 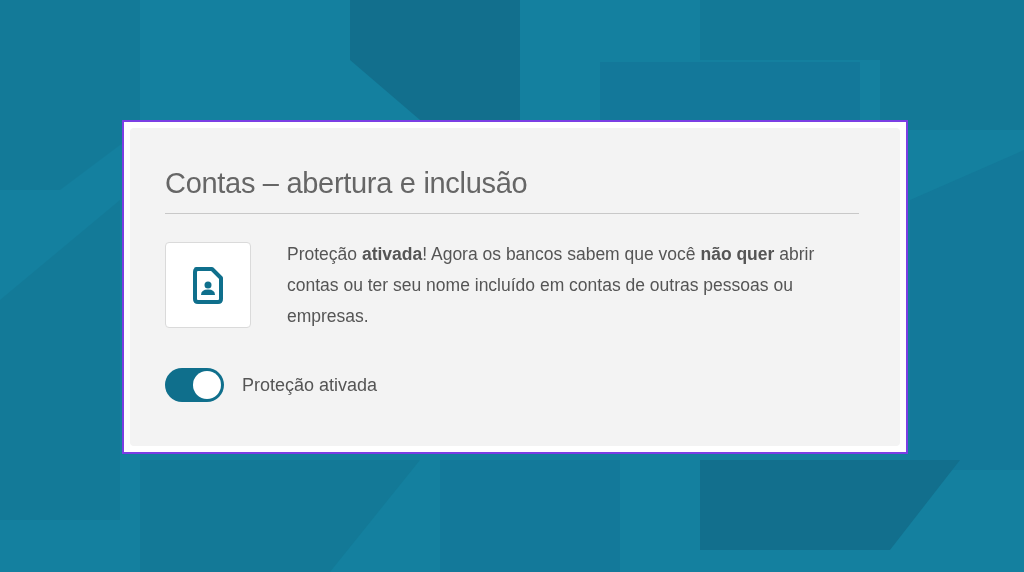 I want to click on protection-message: Proteção ativada! Agora os bancos sabem que você não quer abrir contas ou ter seu nome incluído em contas de outras pessoas ou empresas., so click(x=551, y=285).